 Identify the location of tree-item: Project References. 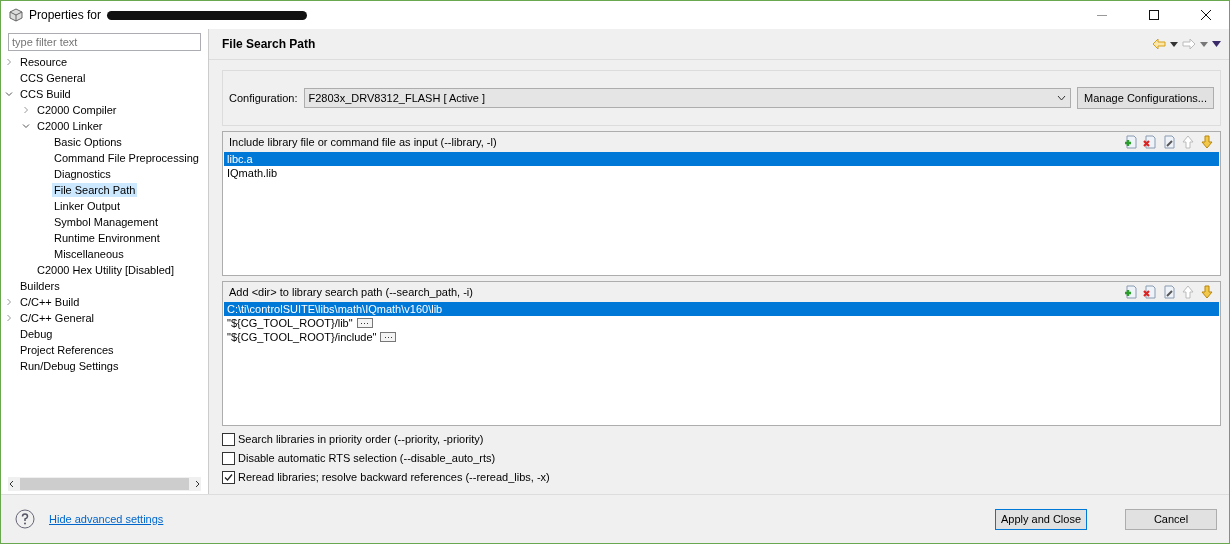
(67, 350).